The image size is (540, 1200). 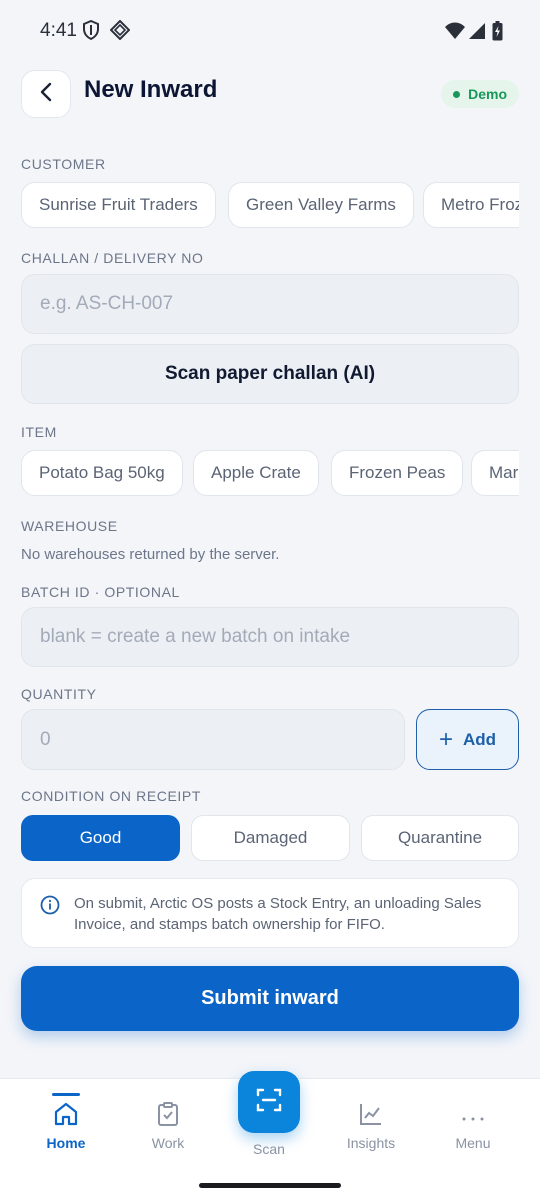 What do you see at coordinates (168, 1143) in the screenshot?
I see `nav-work-label: Work` at bounding box center [168, 1143].